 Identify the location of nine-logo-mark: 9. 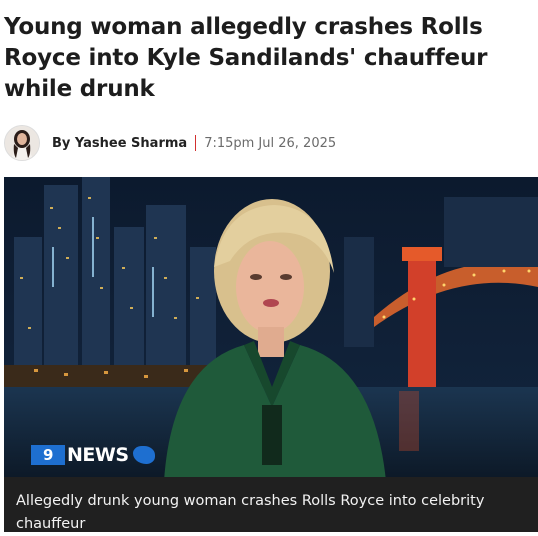
(48, 455).